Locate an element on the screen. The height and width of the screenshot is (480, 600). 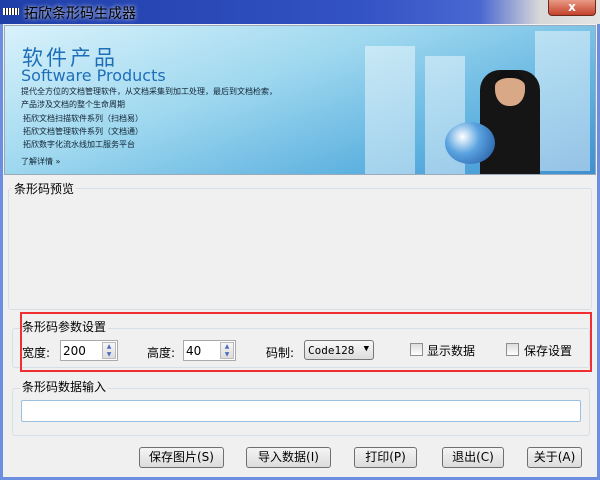
barcode-app-icon is located at coordinates (11, 11).